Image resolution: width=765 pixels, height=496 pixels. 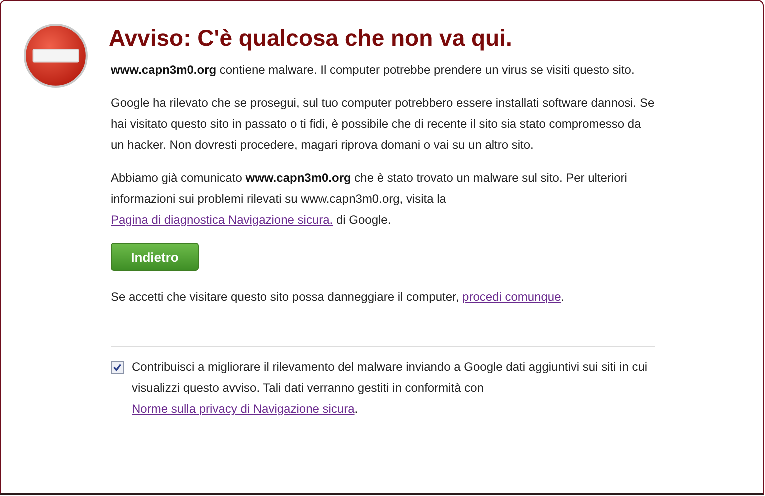 What do you see at coordinates (222, 220) in the screenshot?
I see `link: Pagina di diagnostica Navigazione sicura.` at bounding box center [222, 220].